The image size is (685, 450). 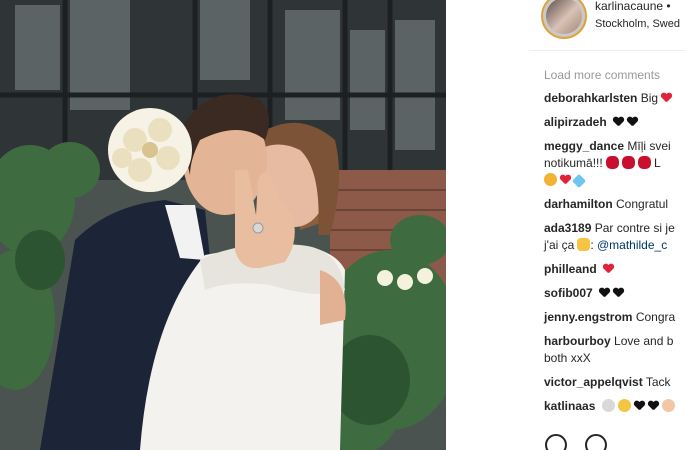 I want to click on comment-item: philleand, so click(x=614, y=269).